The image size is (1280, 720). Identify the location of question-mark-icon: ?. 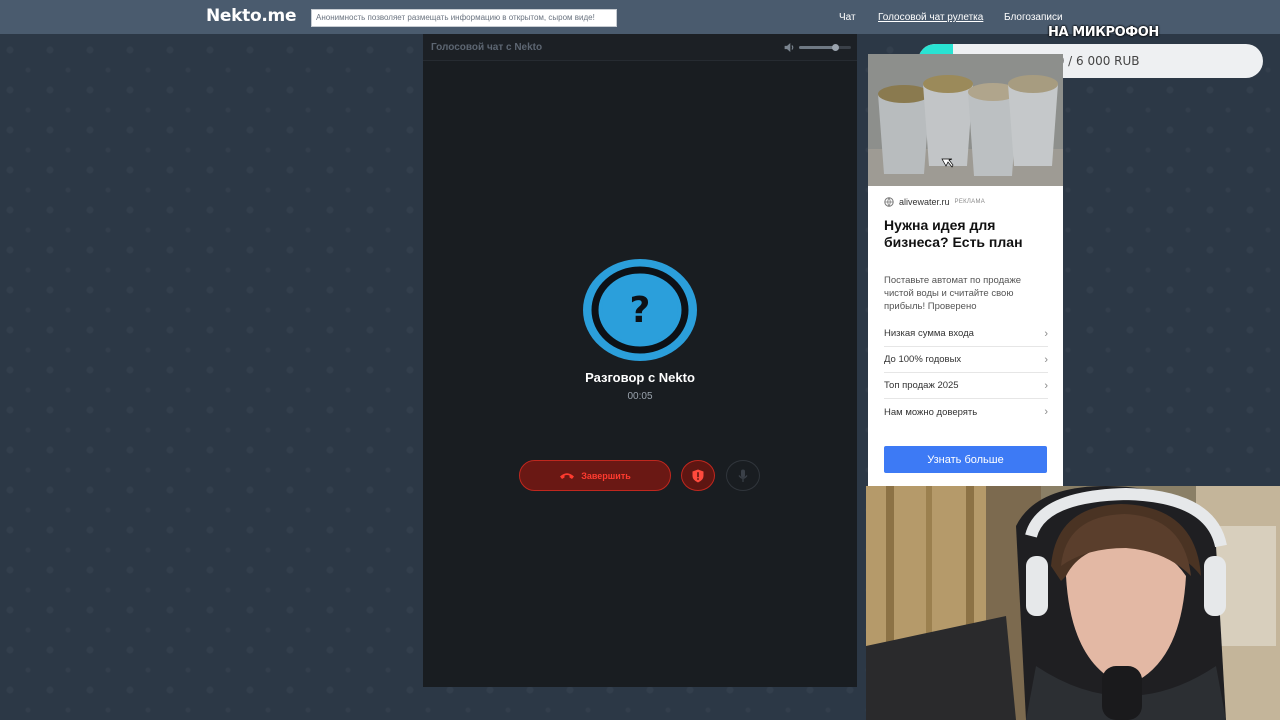
(640, 310).